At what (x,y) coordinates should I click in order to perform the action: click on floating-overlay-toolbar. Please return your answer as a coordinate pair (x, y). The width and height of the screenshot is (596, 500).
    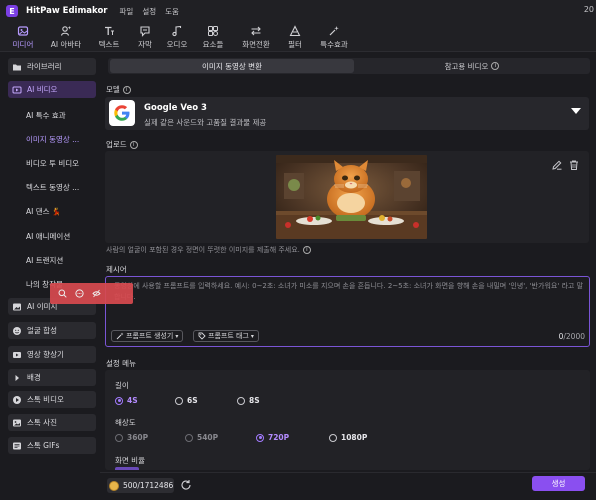
    Looking at the image, I should click on (91, 293).